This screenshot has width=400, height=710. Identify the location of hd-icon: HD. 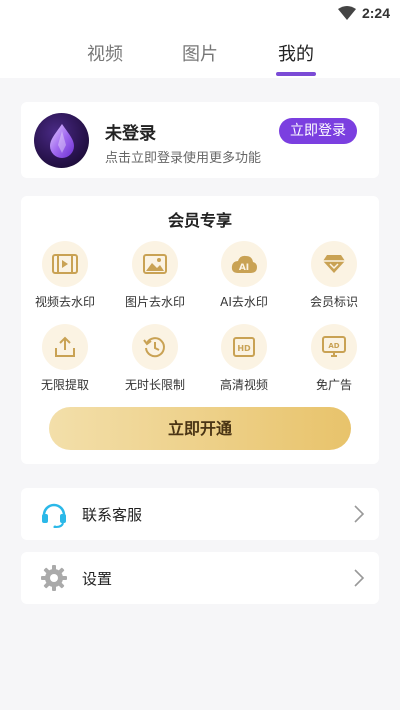
(244, 347).